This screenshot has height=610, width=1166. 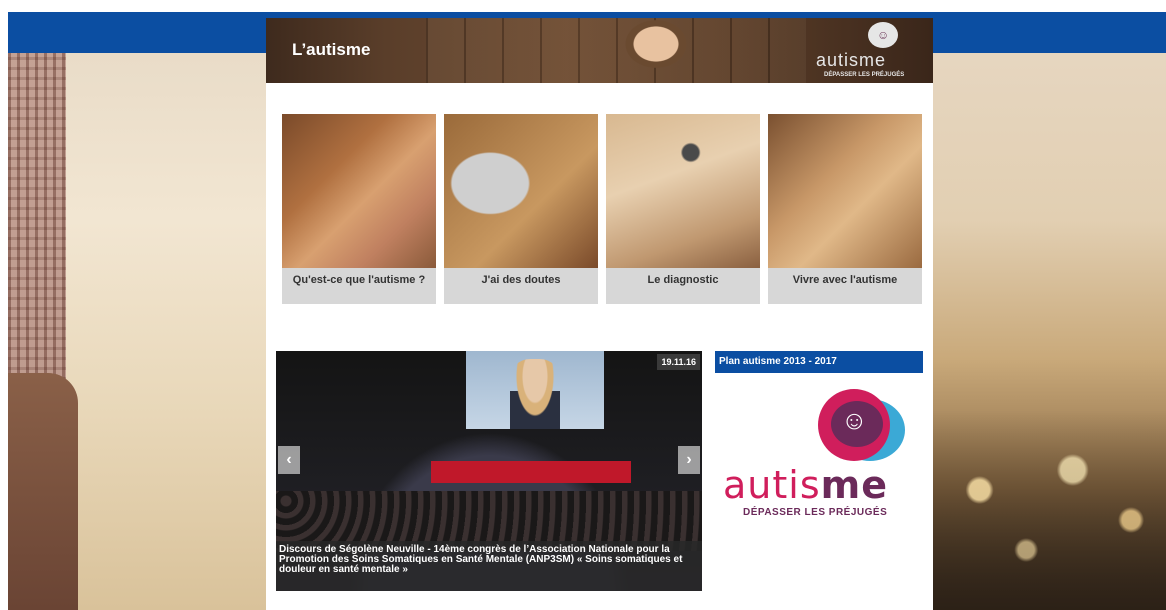 I want to click on chevron-right-icon: ›, so click(x=689, y=460).